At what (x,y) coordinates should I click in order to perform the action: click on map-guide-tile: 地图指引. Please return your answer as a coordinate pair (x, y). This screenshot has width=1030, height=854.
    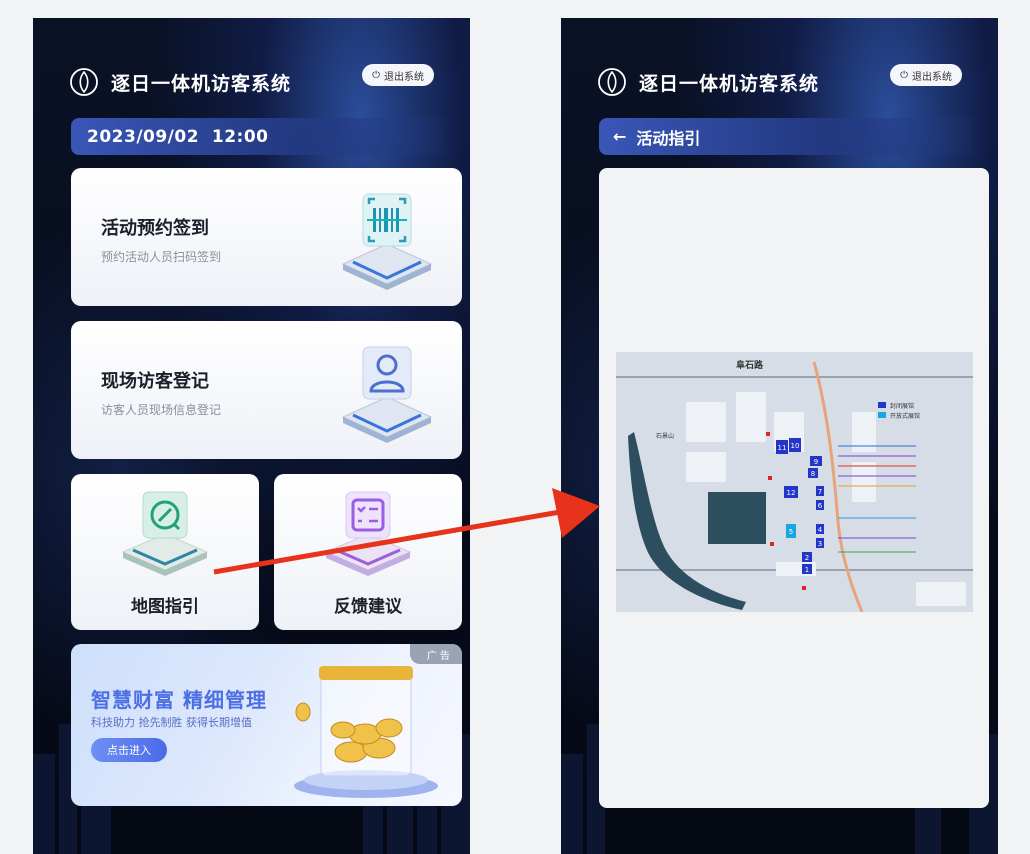
    Looking at the image, I should click on (165, 552).